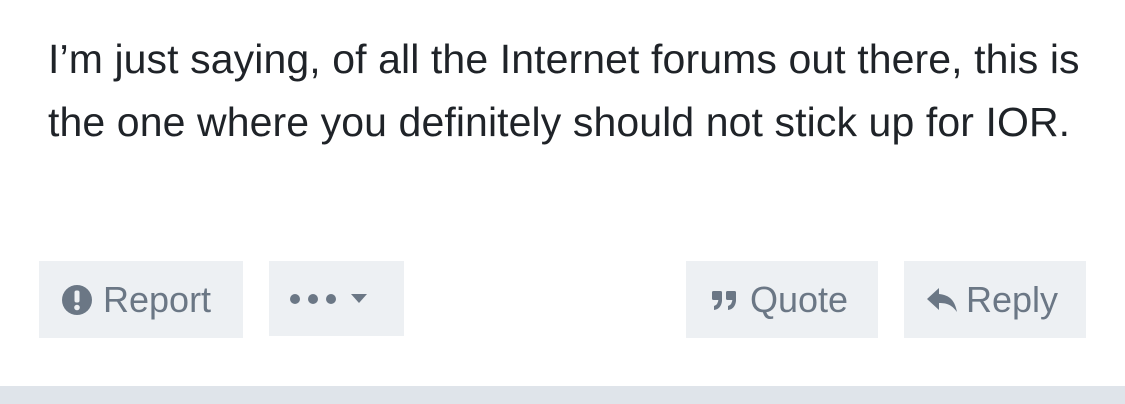 This screenshot has width=1125, height=404. I want to click on reply-arrow-icon, so click(942, 300).